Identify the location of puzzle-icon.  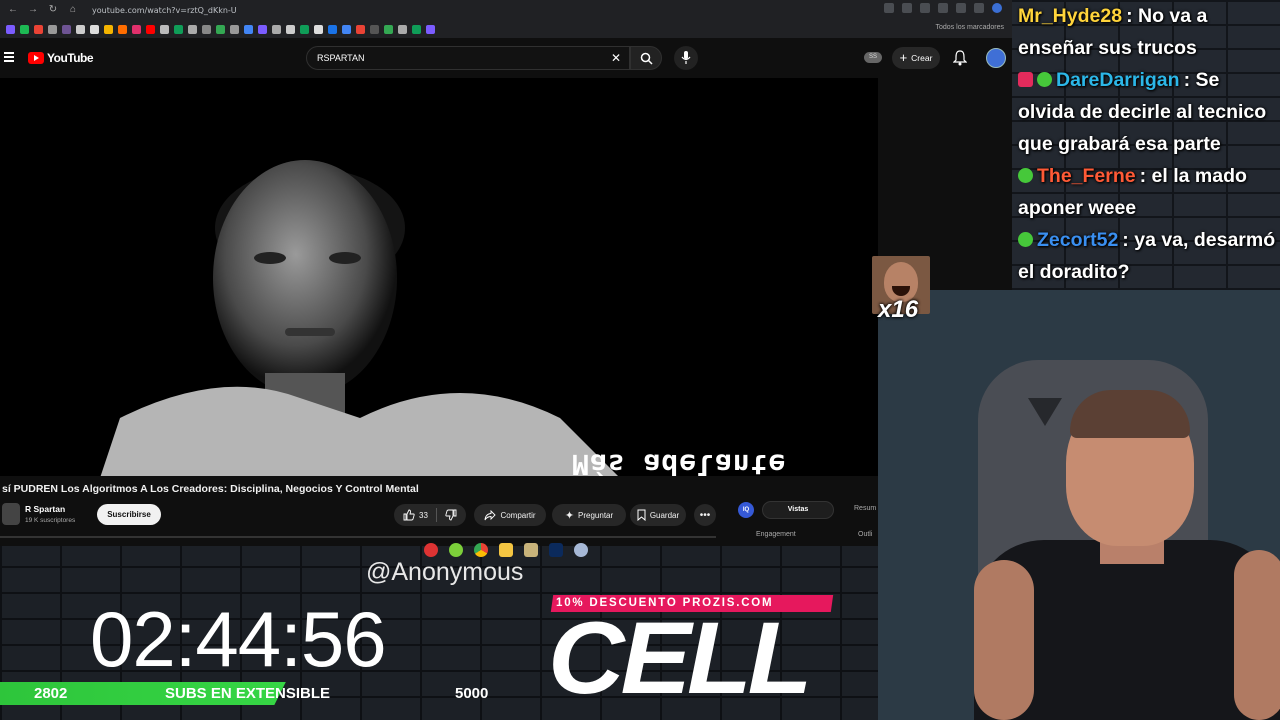
(979, 8).